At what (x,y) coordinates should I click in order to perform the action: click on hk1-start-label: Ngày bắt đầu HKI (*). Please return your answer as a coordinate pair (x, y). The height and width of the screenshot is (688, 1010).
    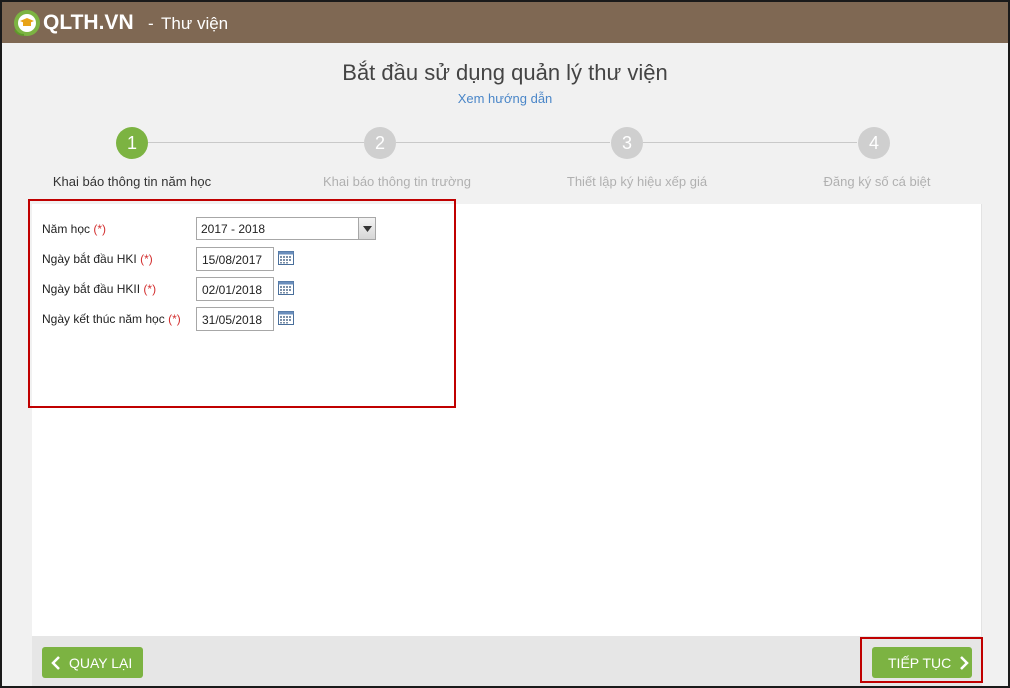
    Looking at the image, I should click on (97, 259).